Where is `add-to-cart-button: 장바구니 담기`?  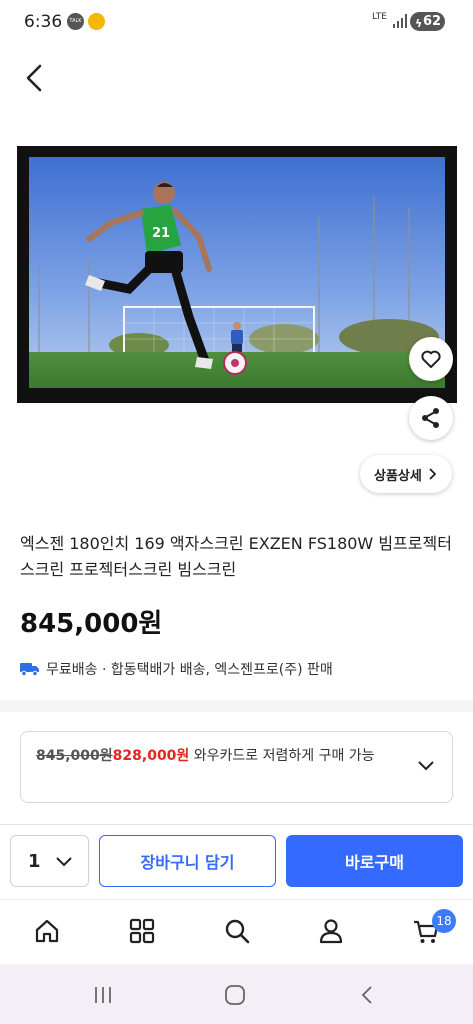
add-to-cart-button: 장바구니 담기 is located at coordinates (187, 861).